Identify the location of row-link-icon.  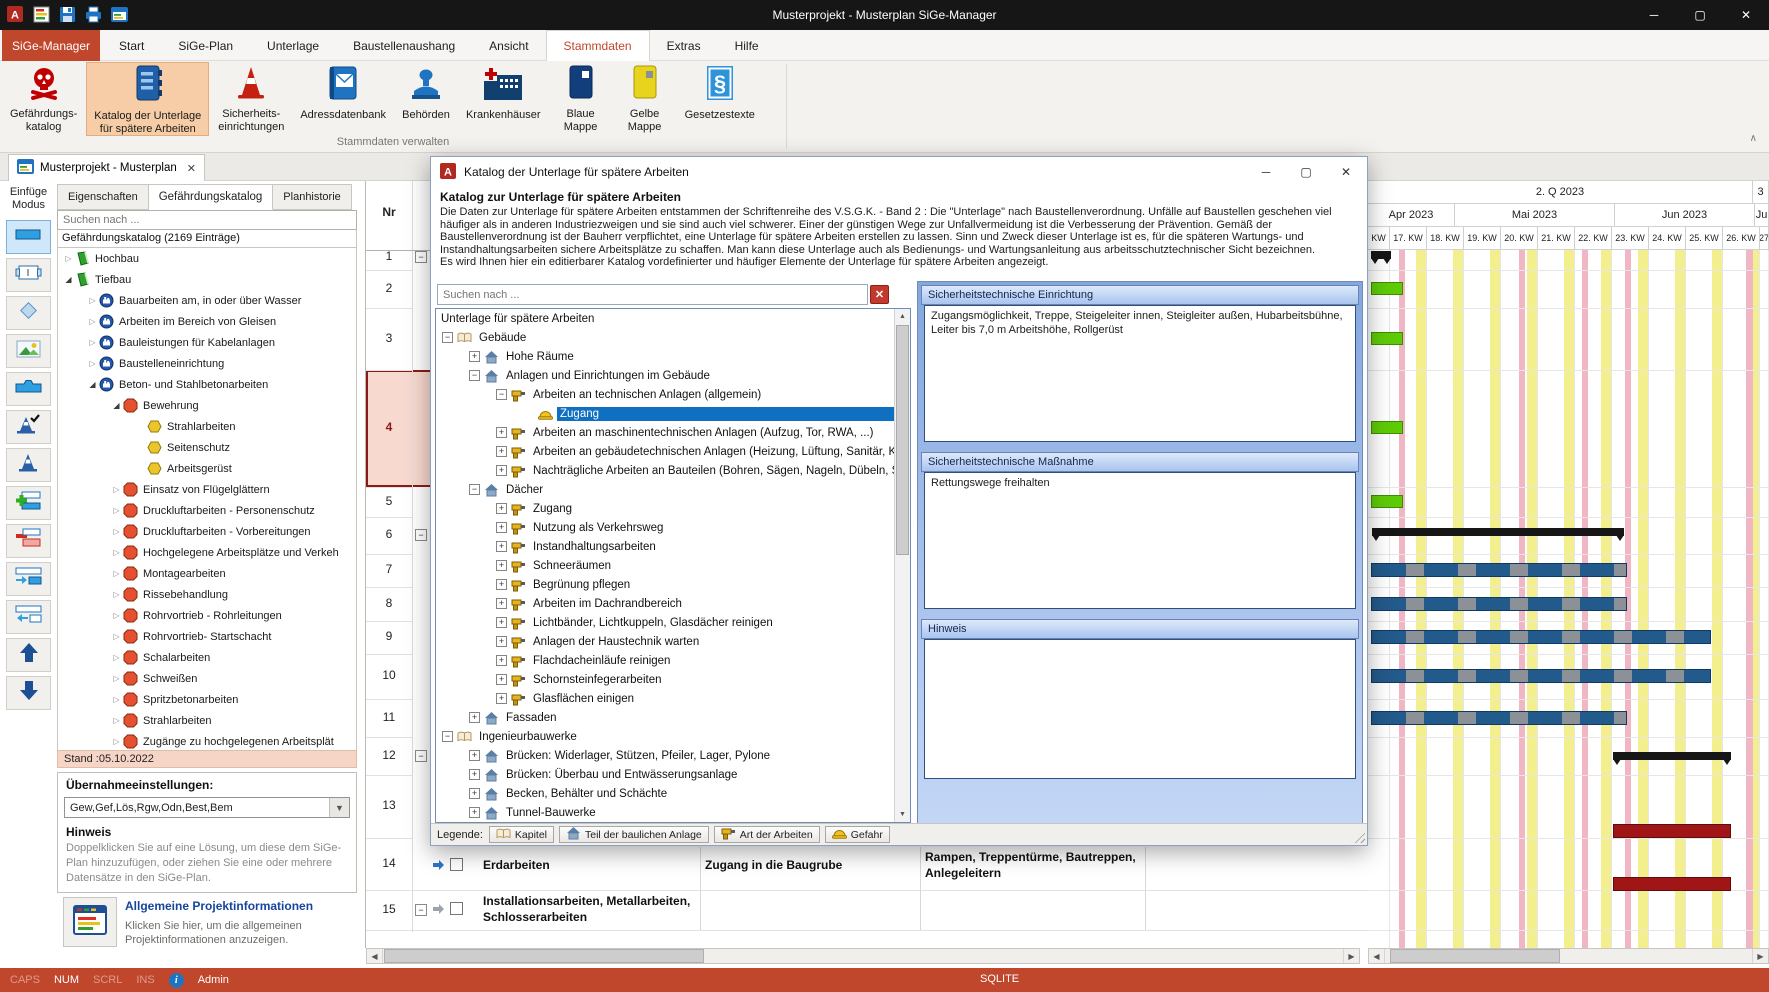
(438, 911).